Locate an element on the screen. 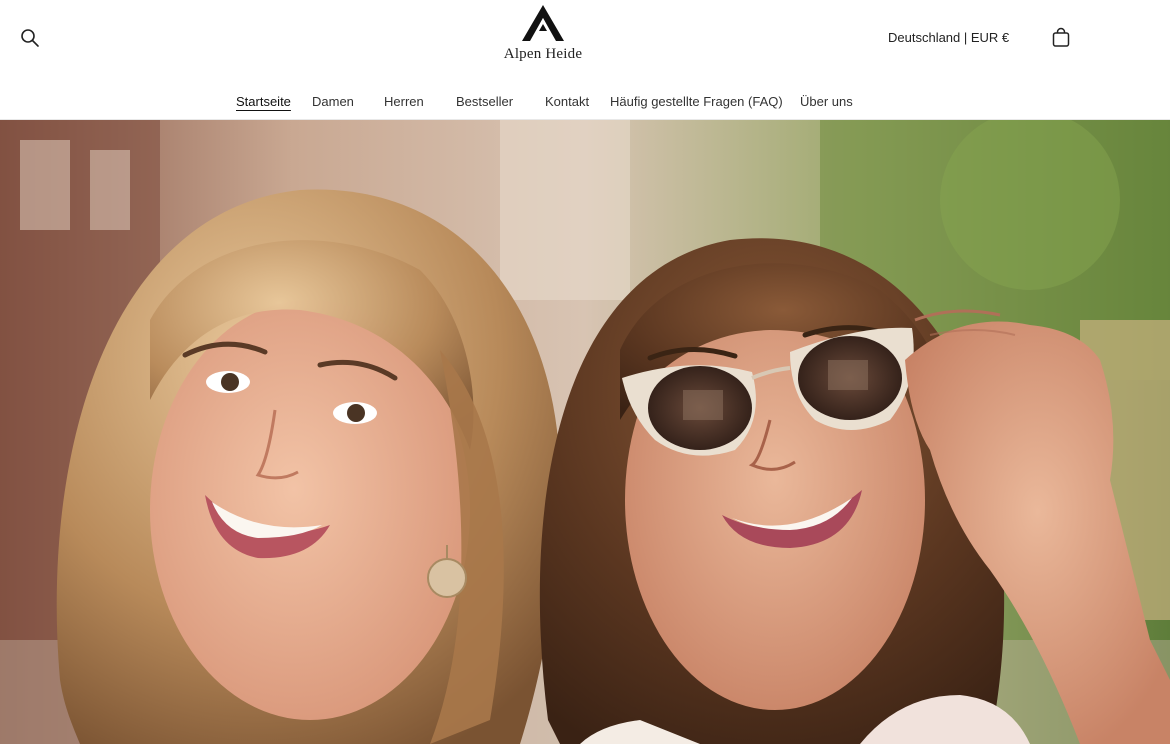 Image resolution: width=1170 pixels, height=744 pixels. nav-item-damen: Damen is located at coordinates (333, 101).